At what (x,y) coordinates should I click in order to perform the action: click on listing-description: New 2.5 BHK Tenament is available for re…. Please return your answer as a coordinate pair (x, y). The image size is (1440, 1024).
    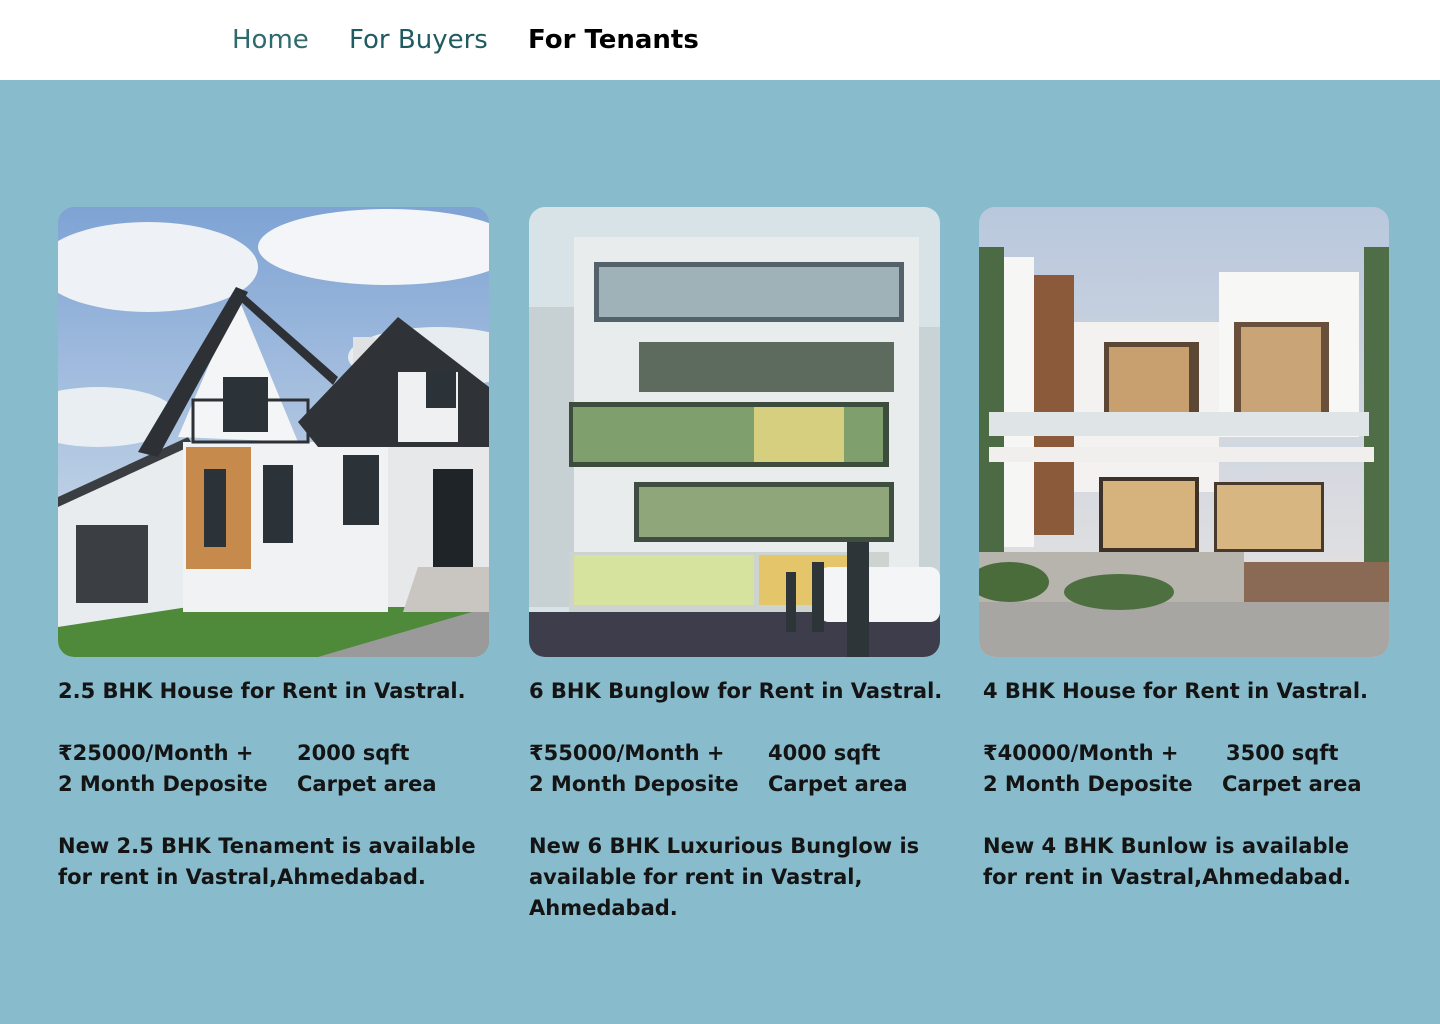
    Looking at the image, I should click on (267, 861).